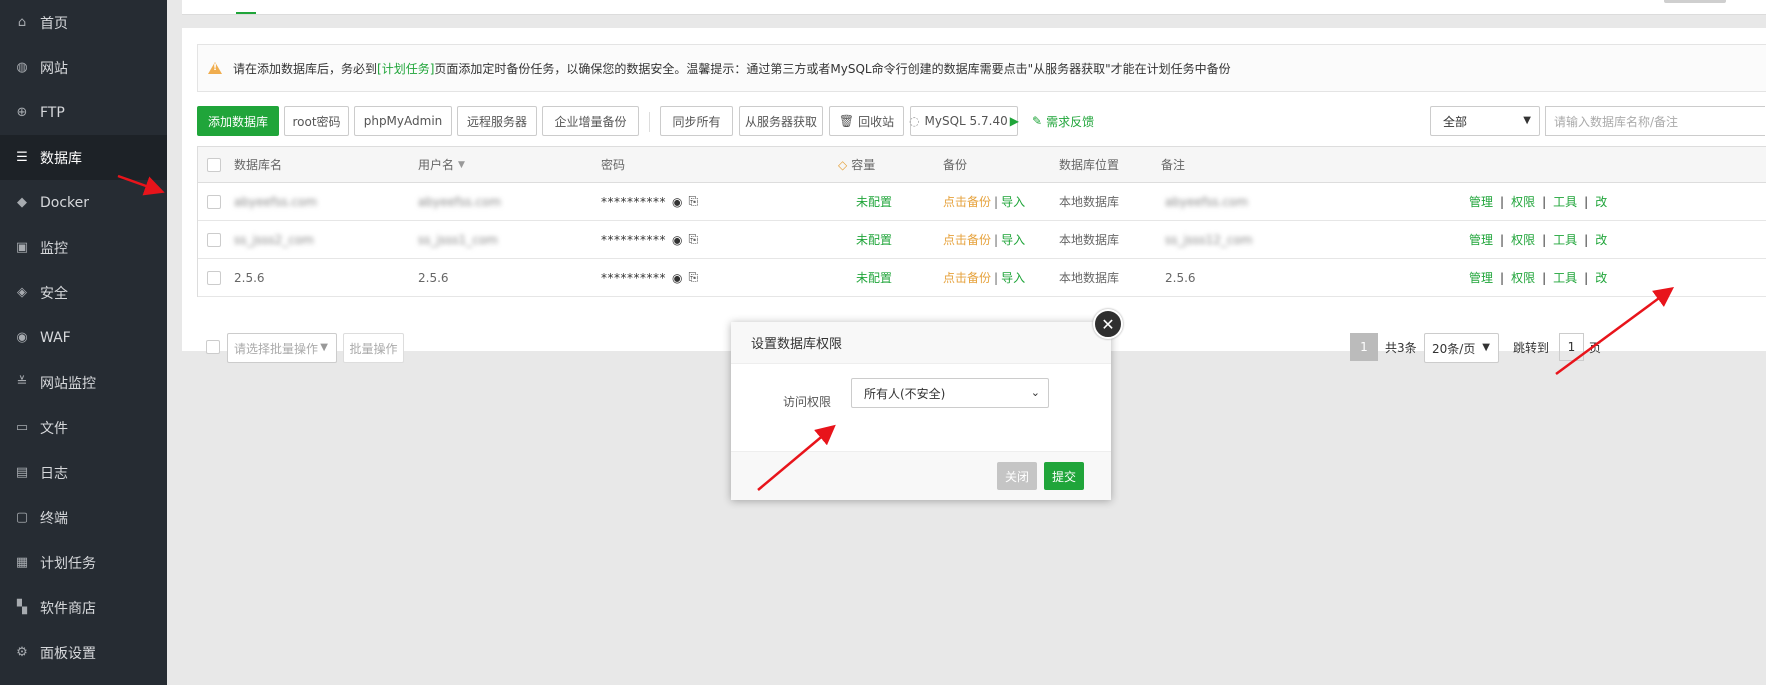  Describe the element at coordinates (964, 121) in the screenshot. I see `mysql-version-button: ◌ MySQL 5.7.40 ▶` at that location.